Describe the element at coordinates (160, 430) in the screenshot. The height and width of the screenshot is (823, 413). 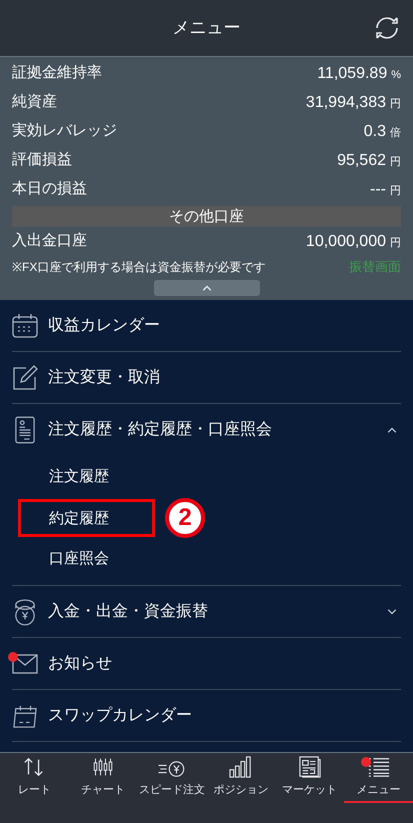
I see `menu-label: 注文履歴・約定履歴・口座照会` at that location.